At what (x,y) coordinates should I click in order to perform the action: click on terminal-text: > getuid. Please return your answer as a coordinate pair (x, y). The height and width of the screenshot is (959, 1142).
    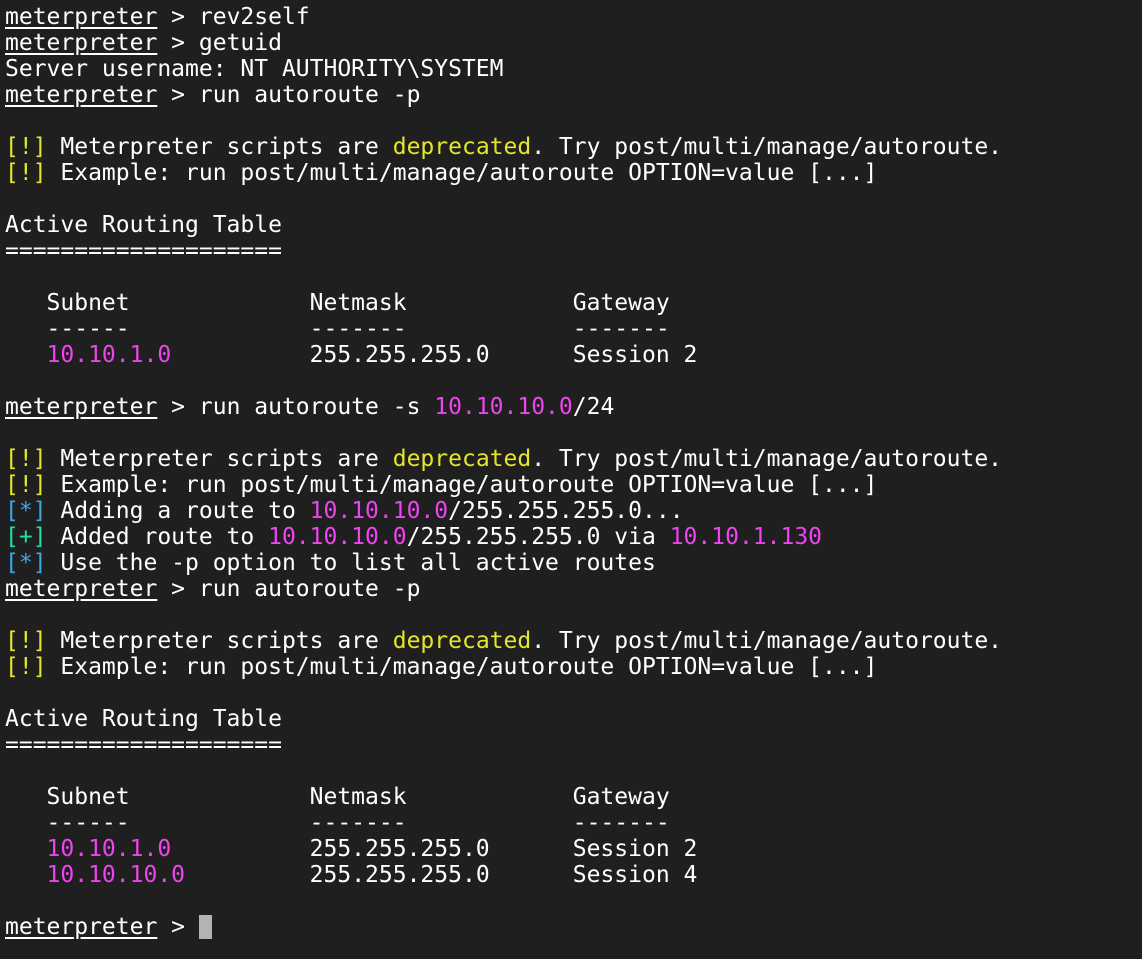
    Looking at the image, I should click on (219, 43).